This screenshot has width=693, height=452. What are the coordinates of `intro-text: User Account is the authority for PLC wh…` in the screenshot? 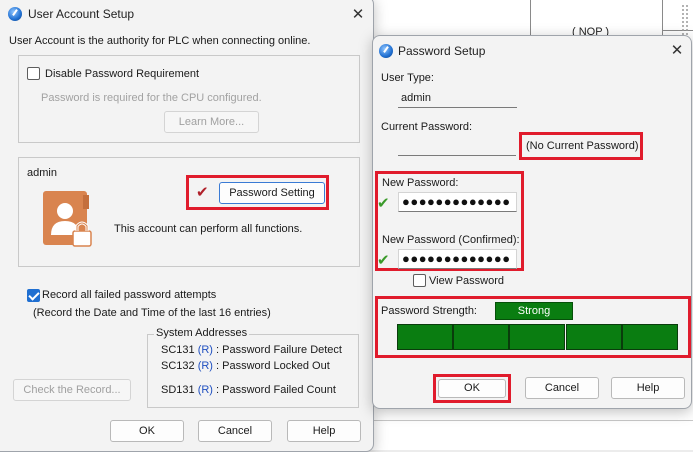 It's located at (160, 41).